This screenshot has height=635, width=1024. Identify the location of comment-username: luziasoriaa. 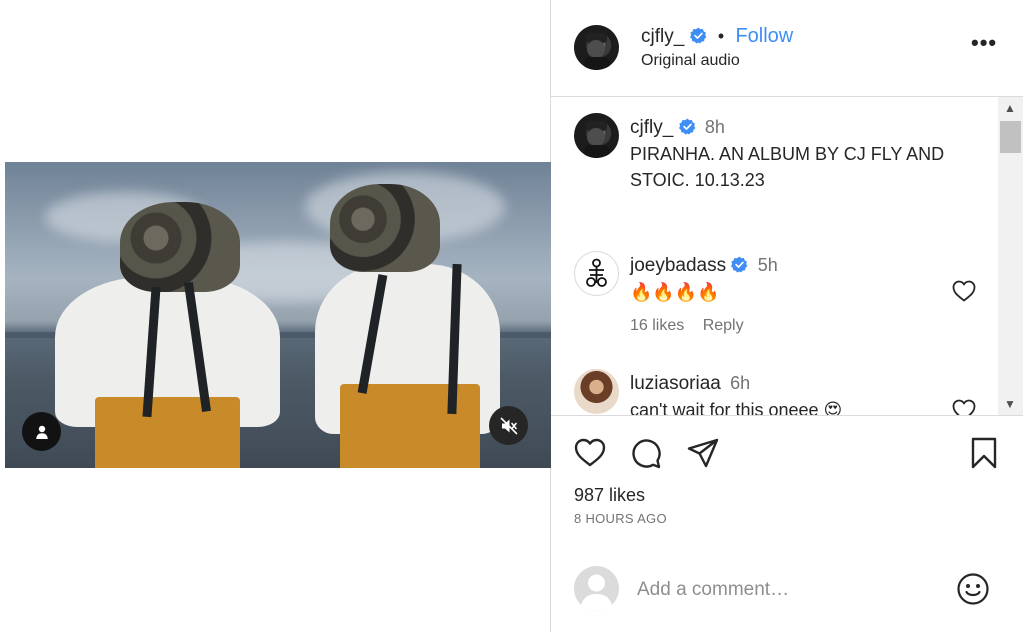
(675, 383).